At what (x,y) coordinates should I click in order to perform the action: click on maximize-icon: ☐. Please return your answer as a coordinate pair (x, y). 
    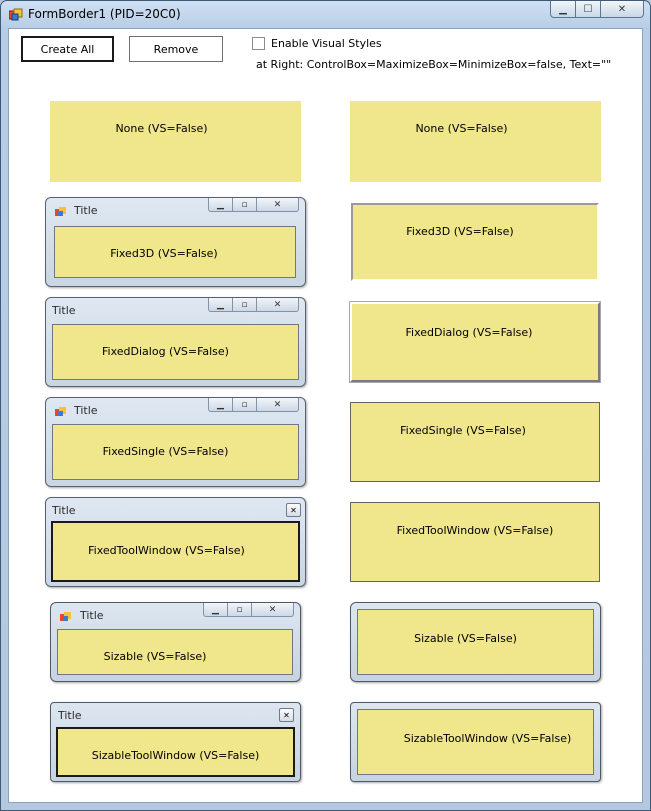
    Looking at the image, I should click on (588, 9).